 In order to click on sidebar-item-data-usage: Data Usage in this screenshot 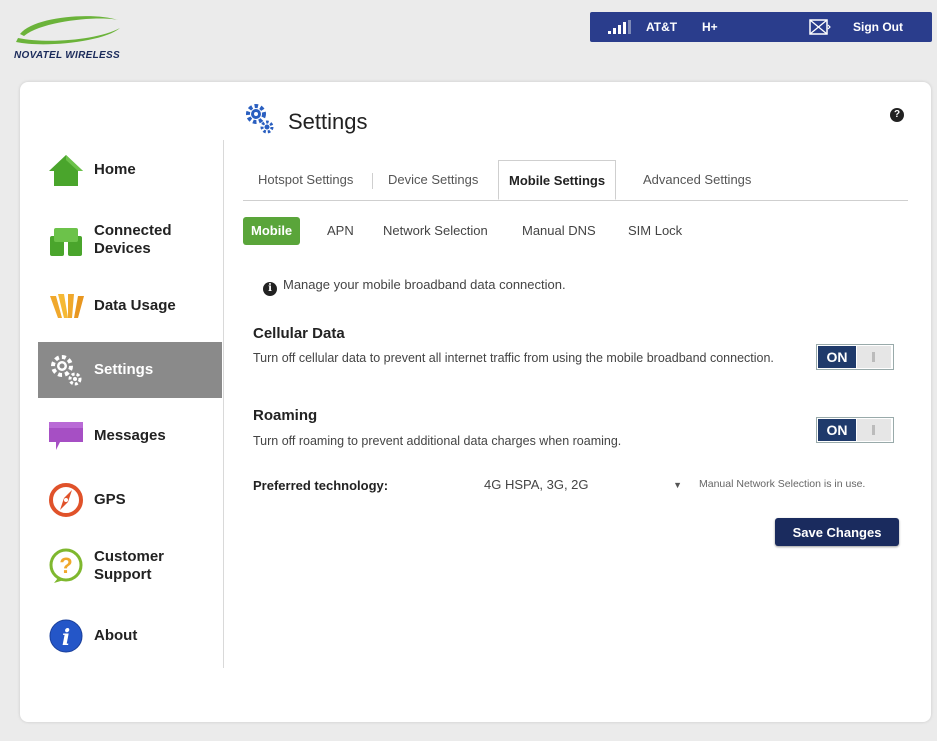, I will do `click(130, 306)`.